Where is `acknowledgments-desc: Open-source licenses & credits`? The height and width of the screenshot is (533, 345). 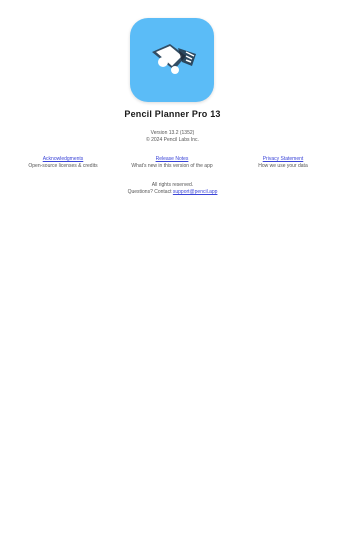 acknowledgments-desc: Open-source licenses & credits is located at coordinates (63, 165).